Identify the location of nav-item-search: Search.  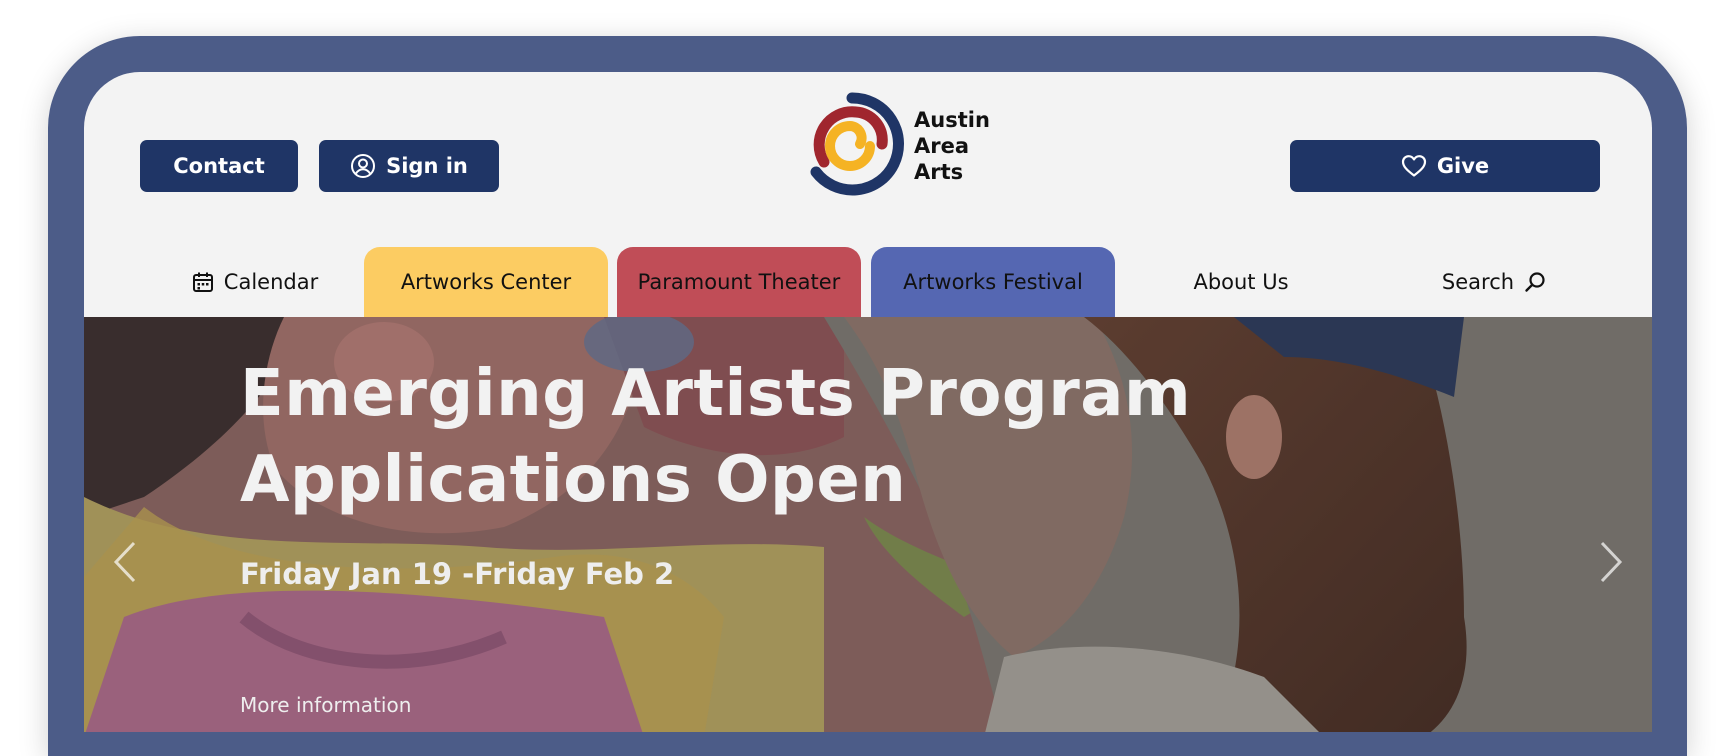
(1494, 282).